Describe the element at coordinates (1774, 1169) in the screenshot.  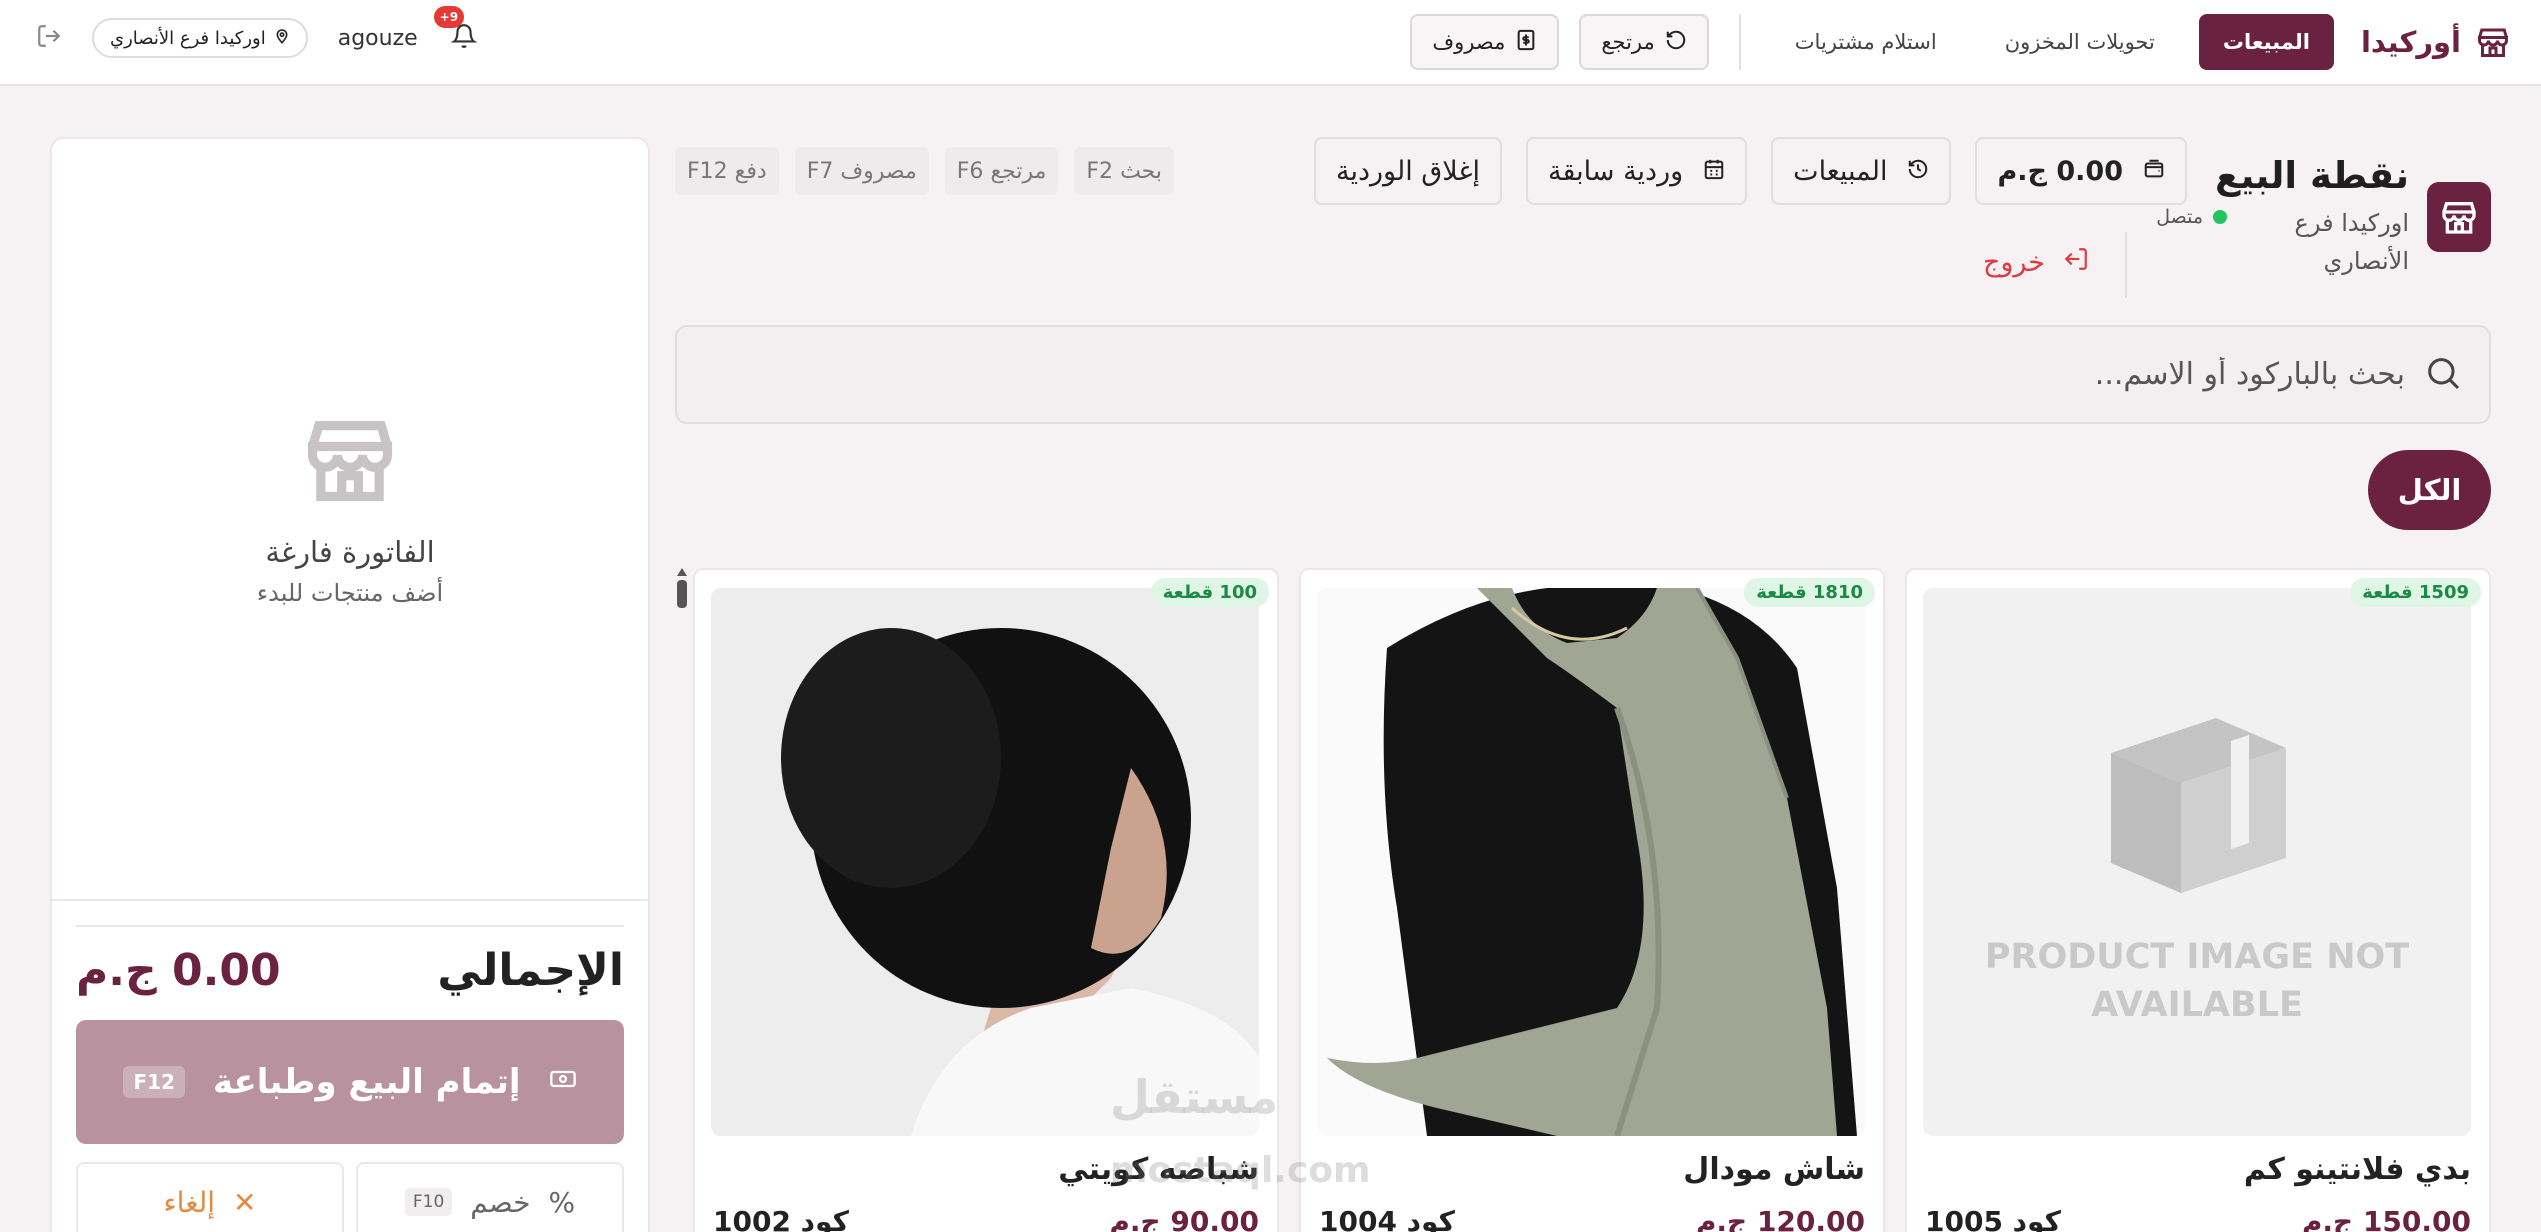
I see `product-name: شاش مودال` at that location.